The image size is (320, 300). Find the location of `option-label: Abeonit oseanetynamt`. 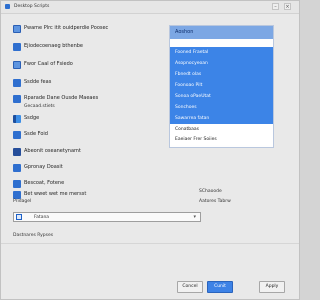

option-label: Abeonit oseanetynamt is located at coordinates (52, 151).